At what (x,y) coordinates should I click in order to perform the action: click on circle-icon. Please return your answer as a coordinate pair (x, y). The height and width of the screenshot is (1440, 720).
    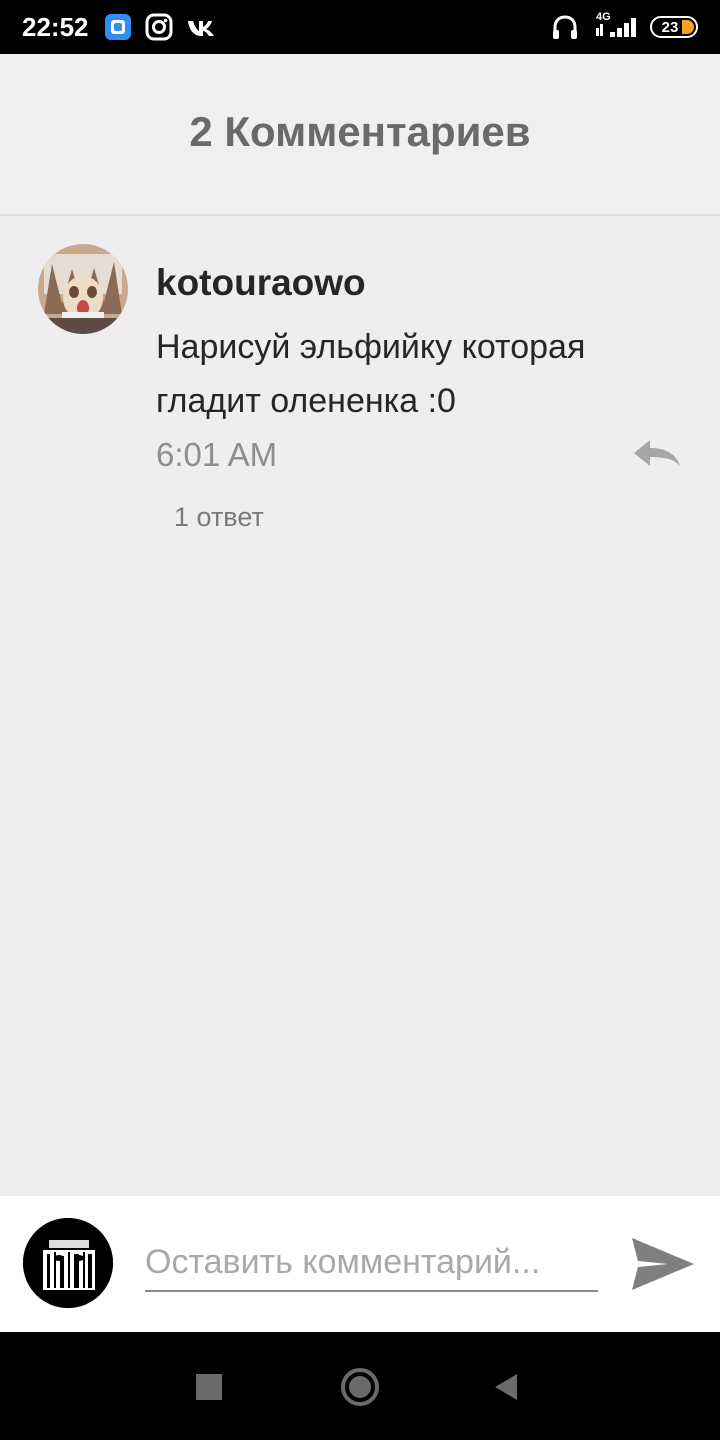
    Looking at the image, I should click on (360, 1387).